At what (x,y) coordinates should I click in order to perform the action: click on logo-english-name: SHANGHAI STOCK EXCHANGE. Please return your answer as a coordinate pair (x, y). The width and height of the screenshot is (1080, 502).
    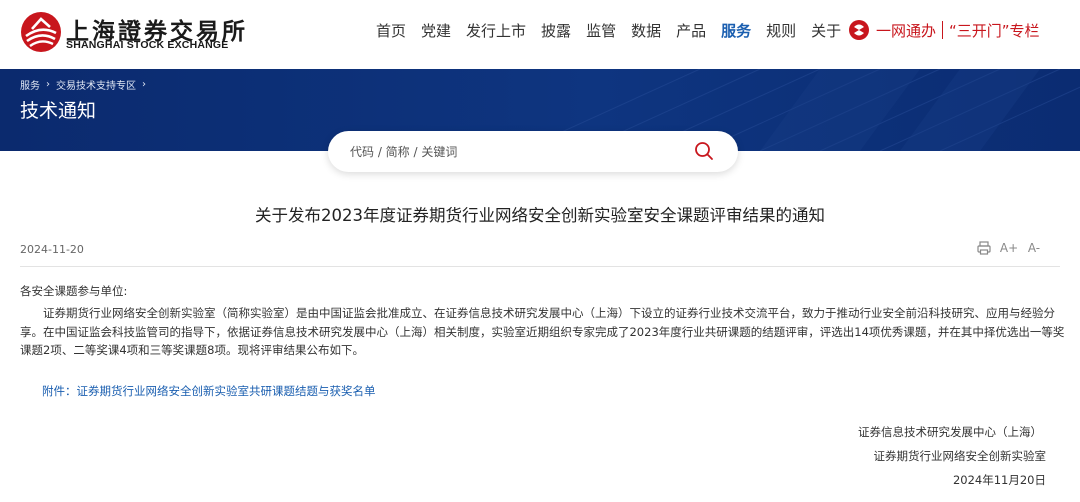
    Looking at the image, I should click on (147, 45).